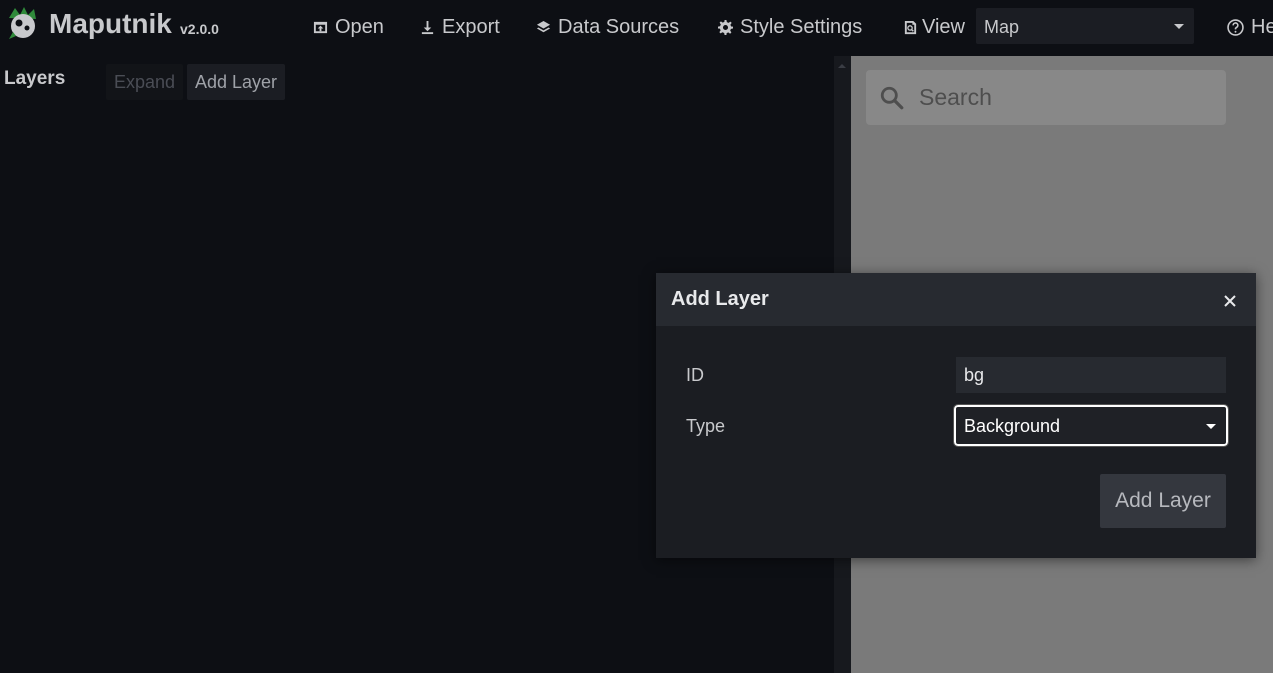 Image resolution: width=1273 pixels, height=673 pixels. Describe the element at coordinates (1235, 27) in the screenshot. I see `help-icon` at that location.